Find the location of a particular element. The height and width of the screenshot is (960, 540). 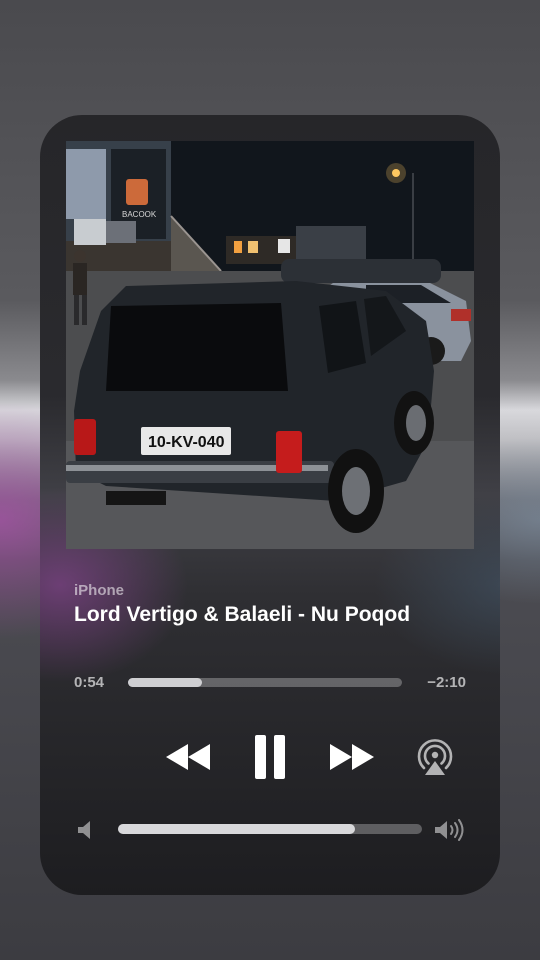

track-title: Lord Vertigo & Balaeli - Nu Poqod is located at coordinates (242, 614).